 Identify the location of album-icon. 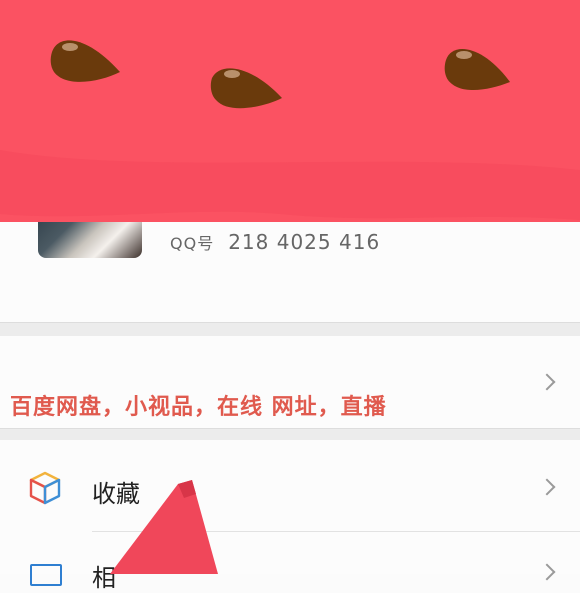
(46, 575).